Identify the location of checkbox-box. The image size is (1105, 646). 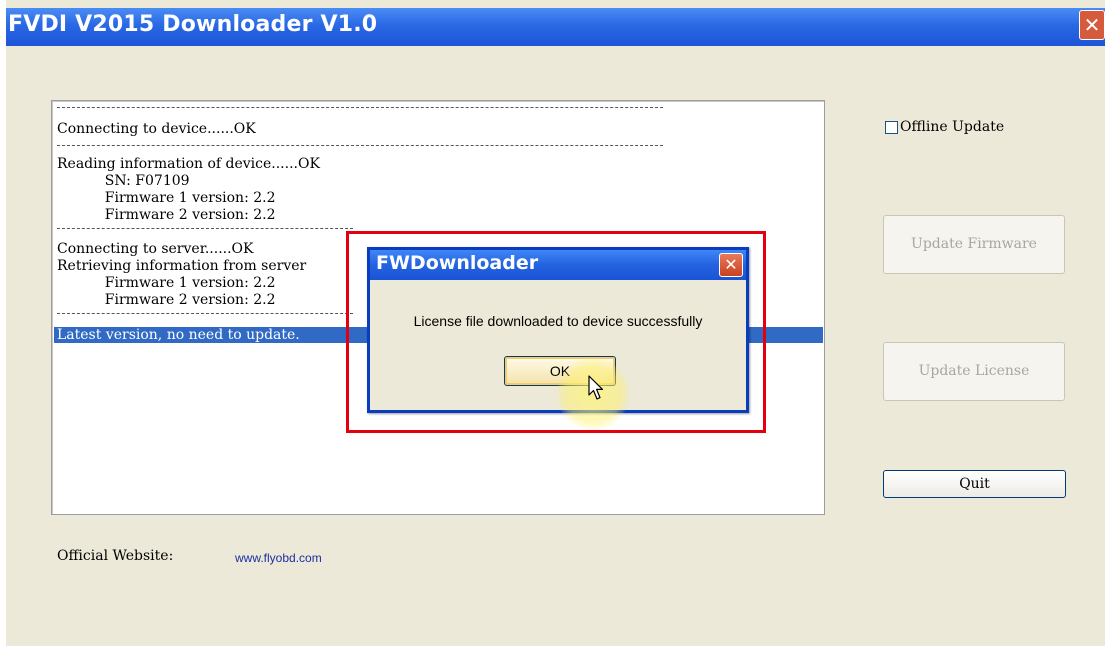
(891, 127).